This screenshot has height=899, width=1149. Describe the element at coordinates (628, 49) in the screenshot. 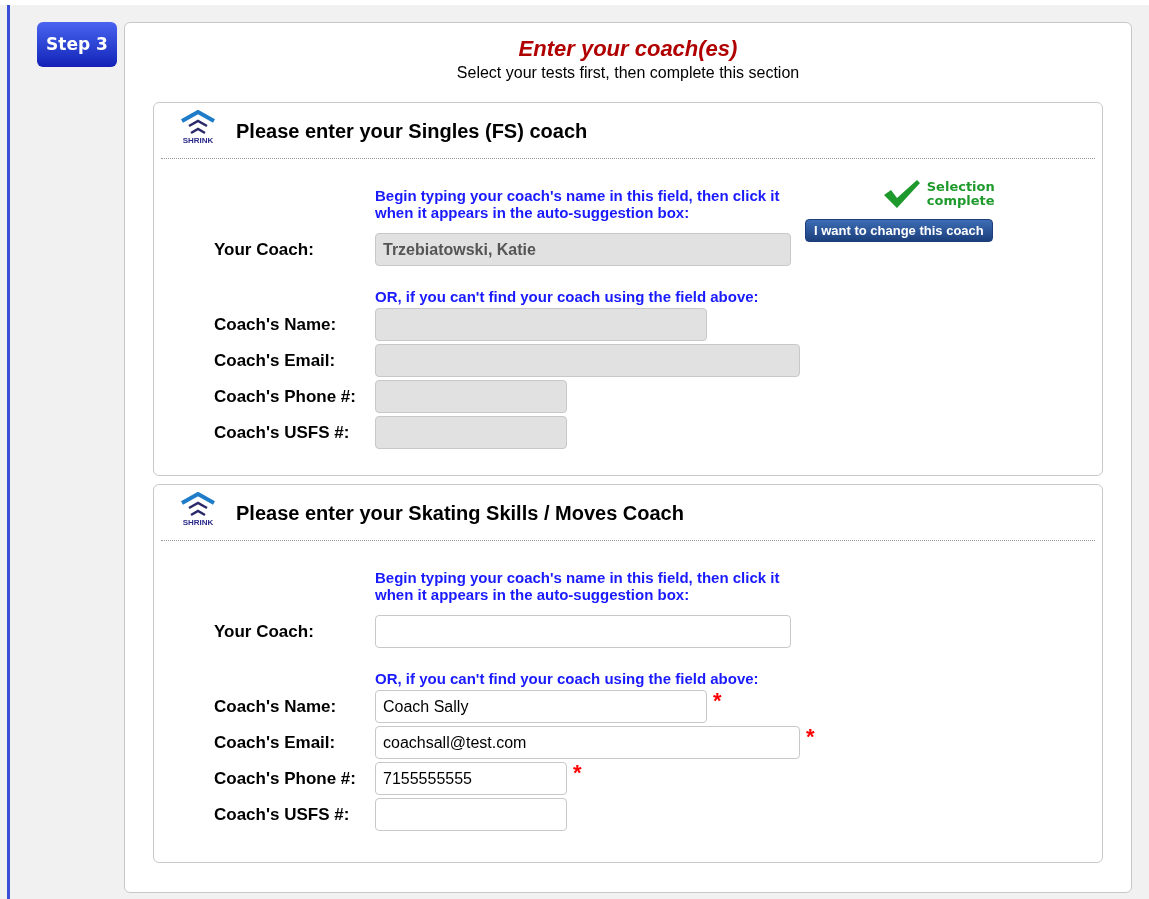

I see `section-title: Enter your coach(es)` at that location.